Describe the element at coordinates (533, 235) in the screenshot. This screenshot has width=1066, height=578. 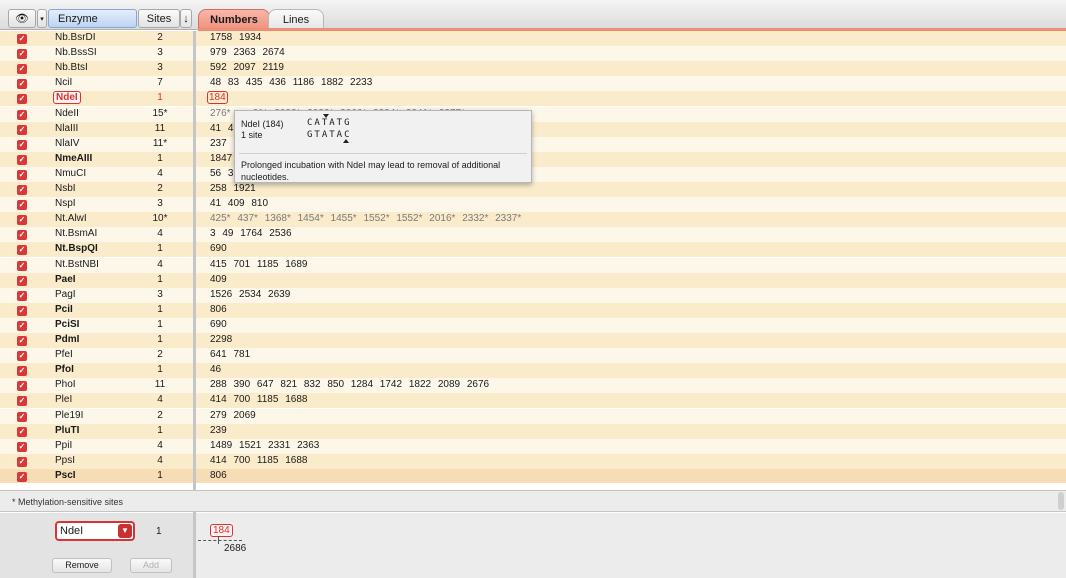
I see `table-row: ✓ Nt.BsmAI 4 3 49 1764 2536` at that location.